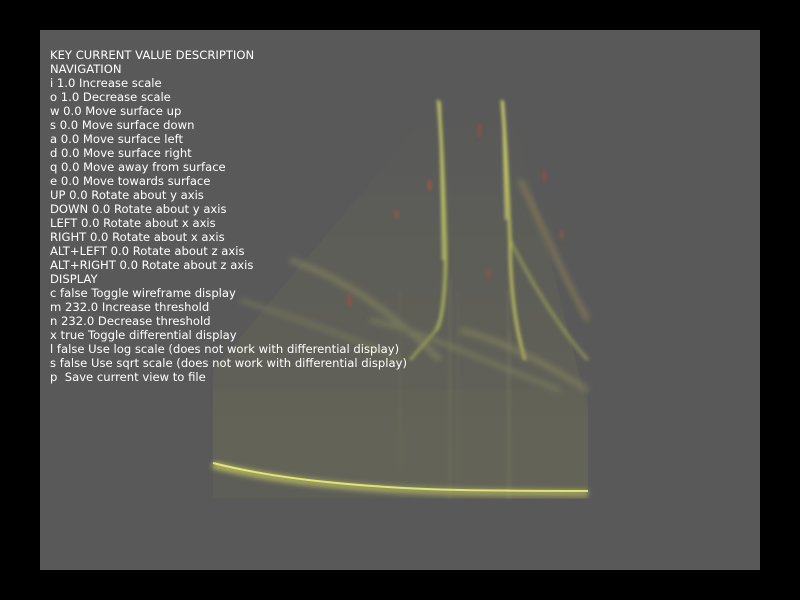 The width and height of the screenshot is (800, 600). Describe the element at coordinates (106, 83) in the screenshot. I see `navigation-key-row: i 1.0 Increase scale` at that location.